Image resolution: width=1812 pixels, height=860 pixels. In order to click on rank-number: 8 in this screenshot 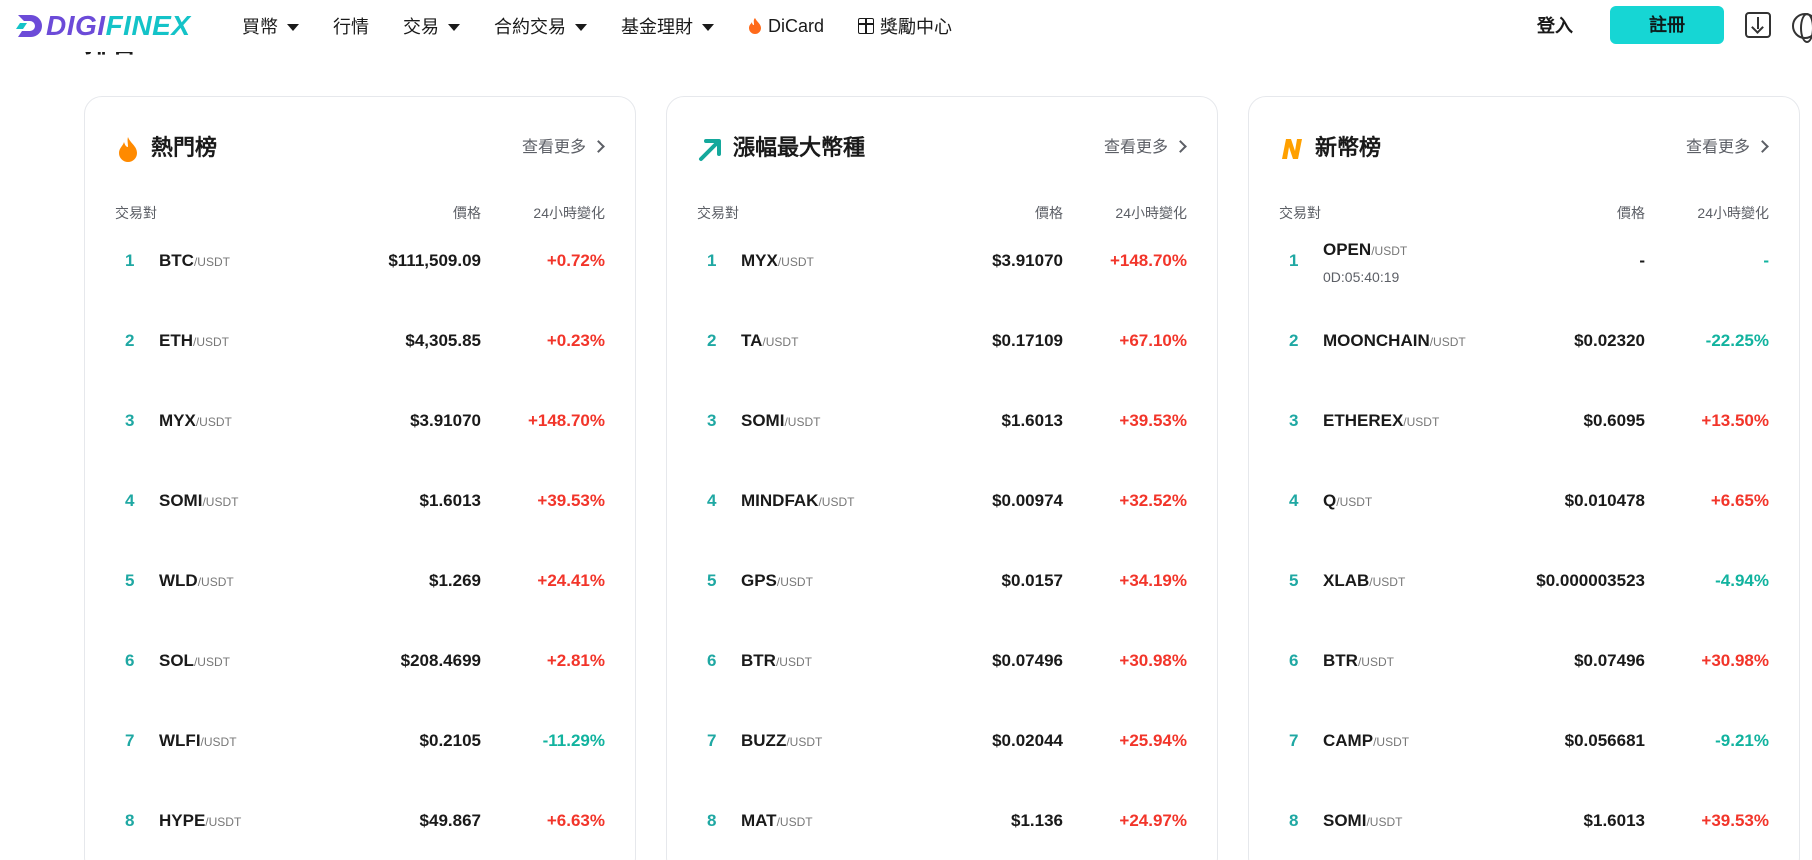, I will do `click(712, 820)`.